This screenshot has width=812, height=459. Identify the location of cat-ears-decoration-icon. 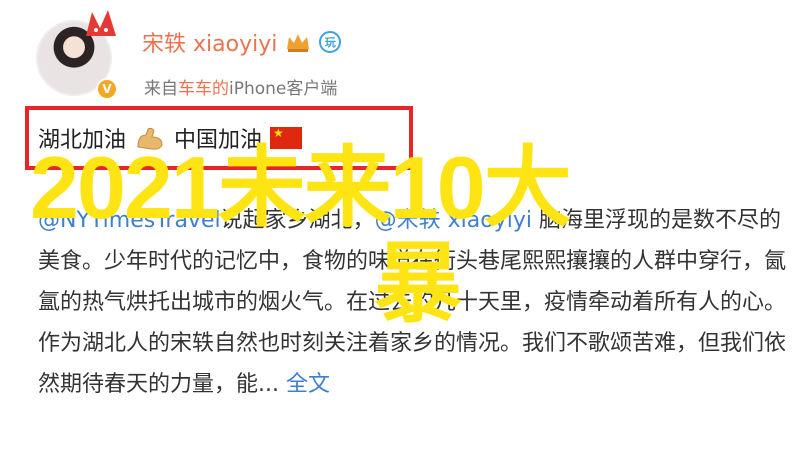
(101, 23).